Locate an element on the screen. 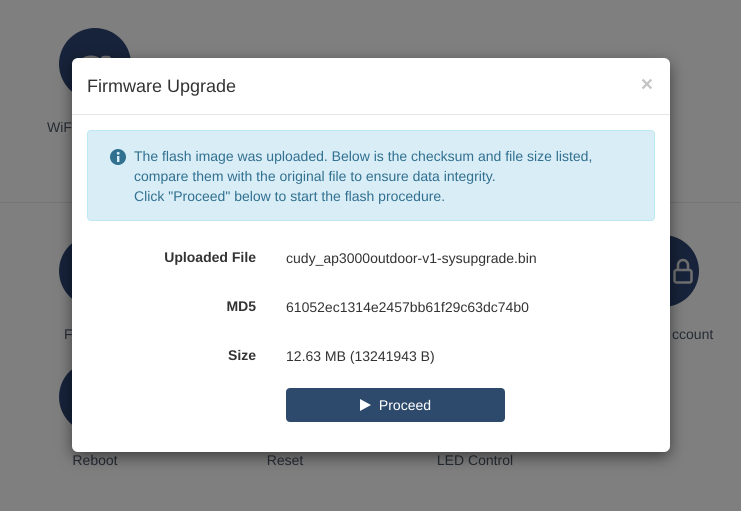  field-value: cudy_ap3000outdoor-v1-sysupgrade.bin is located at coordinates (411, 258).